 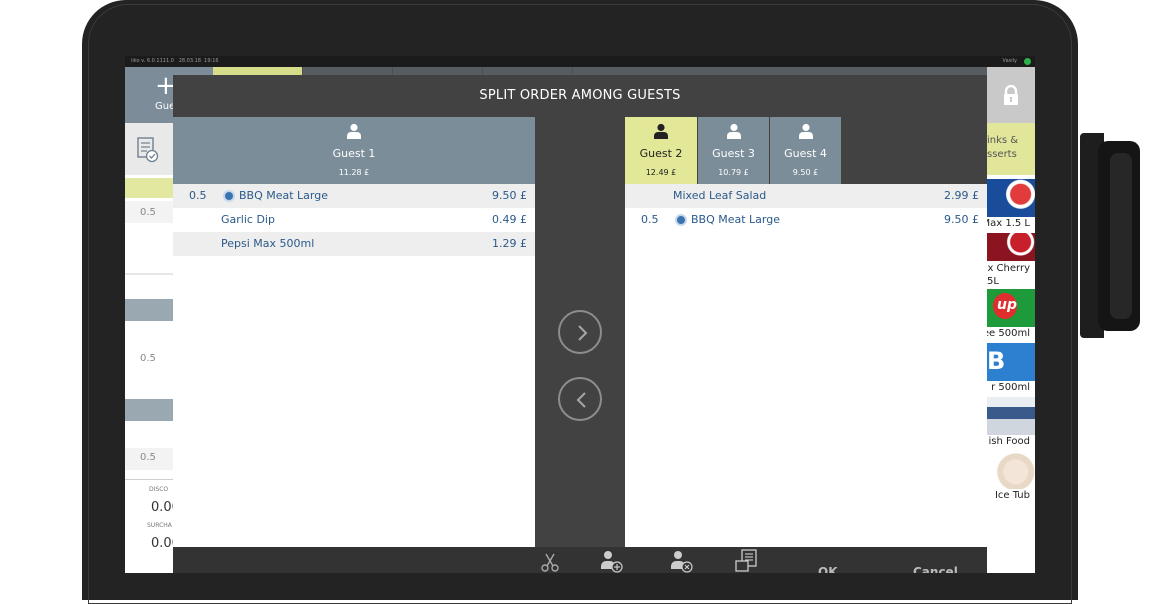 I want to click on item-price: 2.99 £, so click(x=961, y=195).